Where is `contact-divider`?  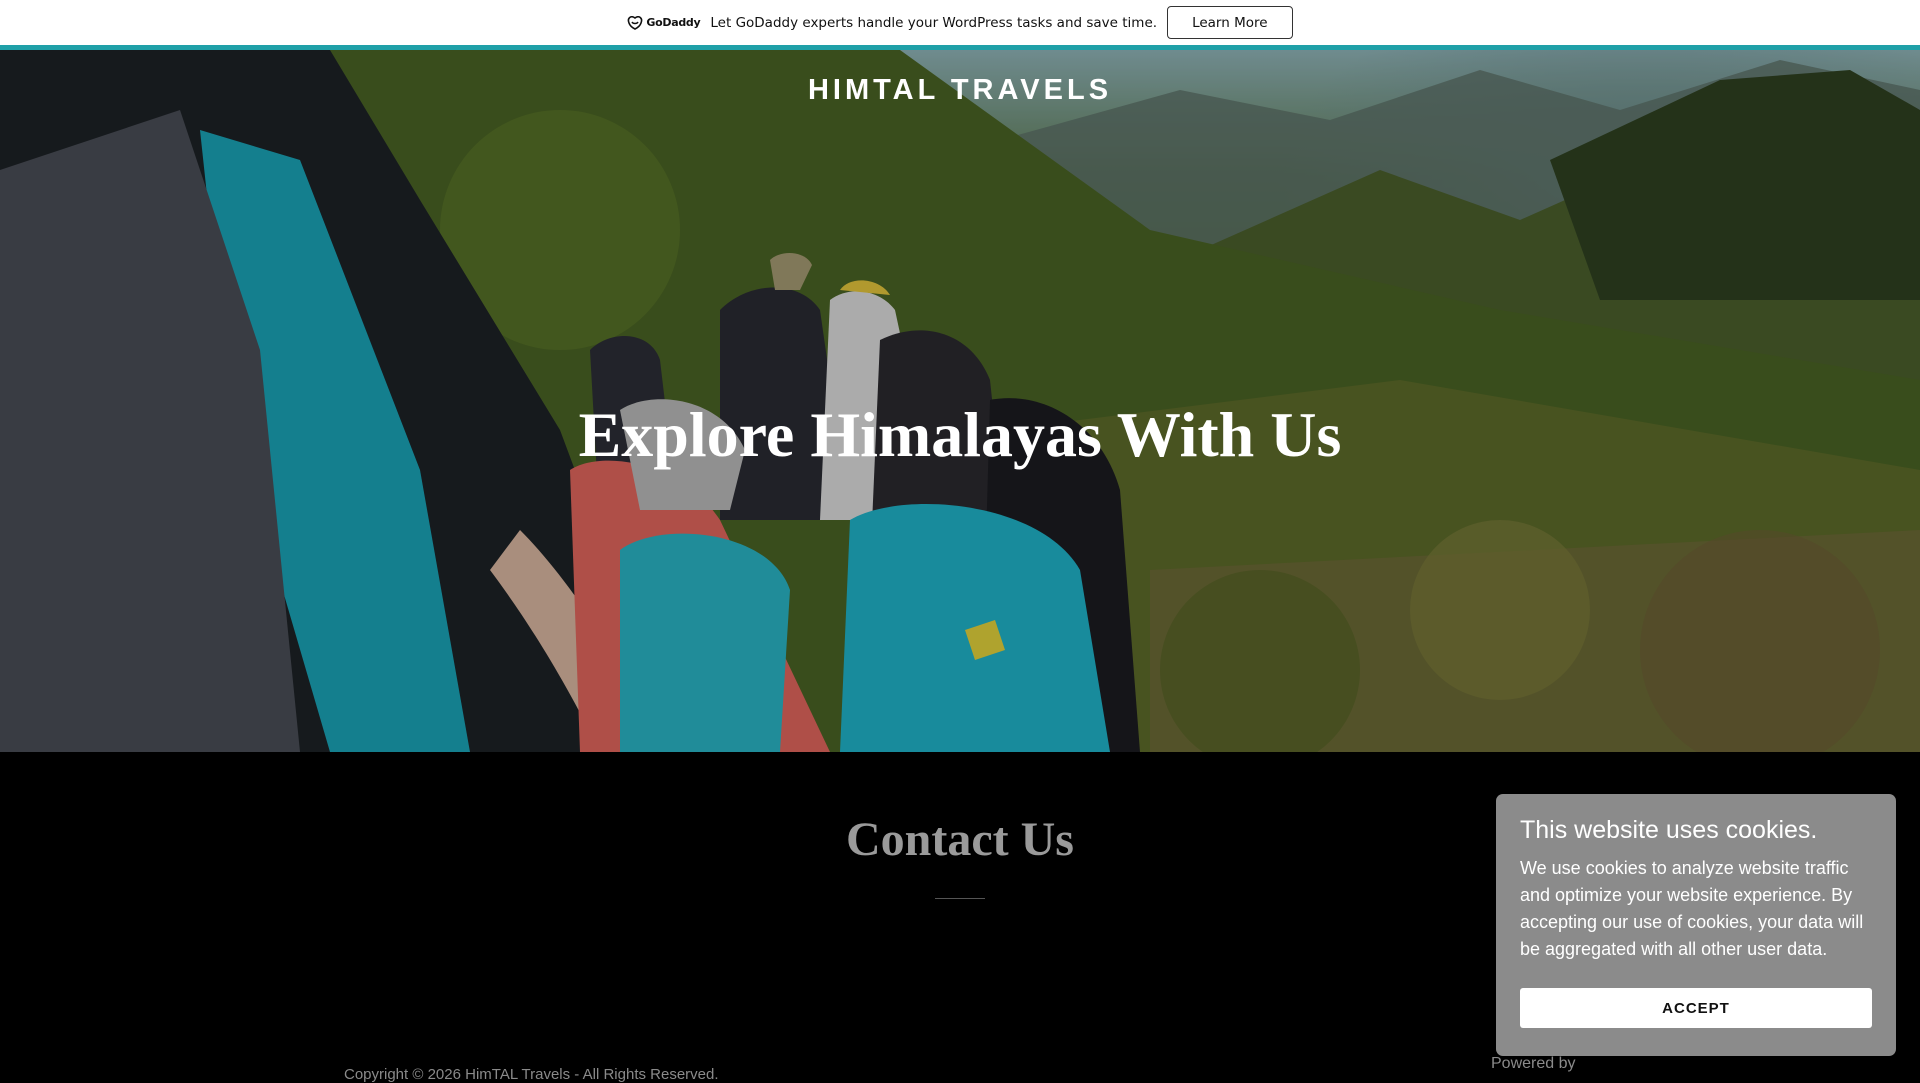 contact-divider is located at coordinates (960, 898).